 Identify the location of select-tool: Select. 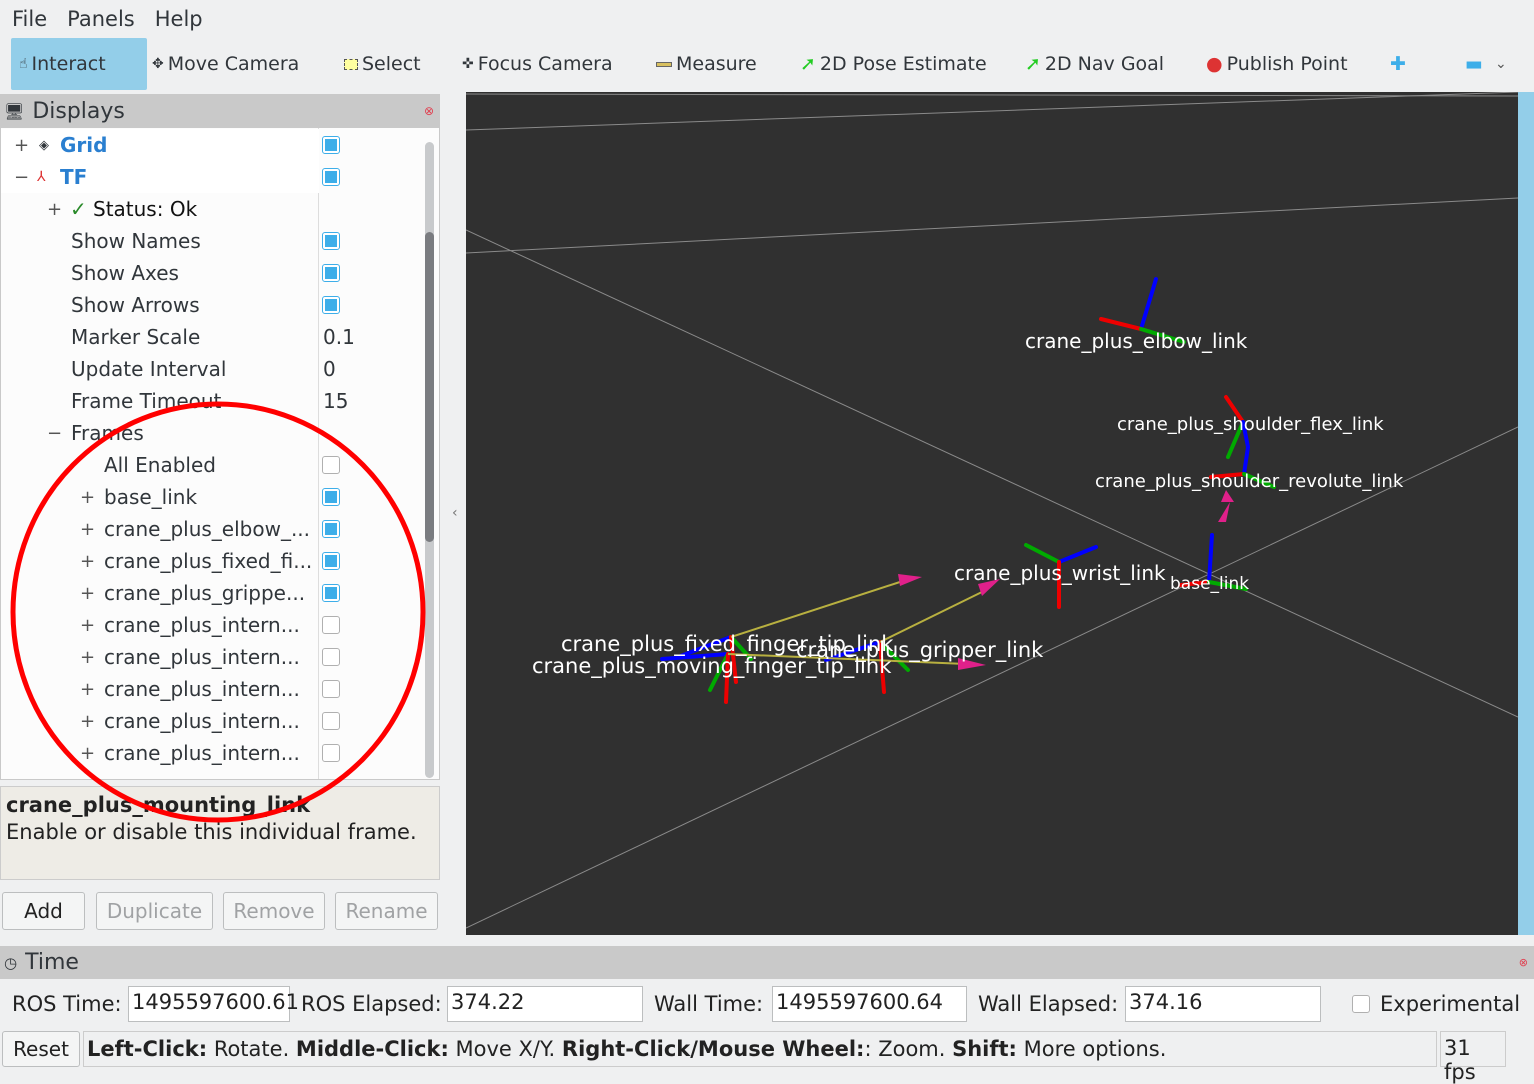
(382, 64).